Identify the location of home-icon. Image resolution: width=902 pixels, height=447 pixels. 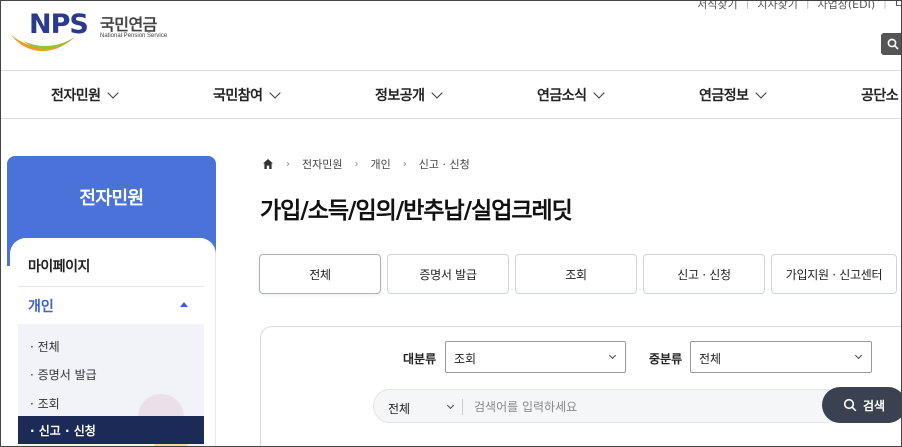
(268, 164).